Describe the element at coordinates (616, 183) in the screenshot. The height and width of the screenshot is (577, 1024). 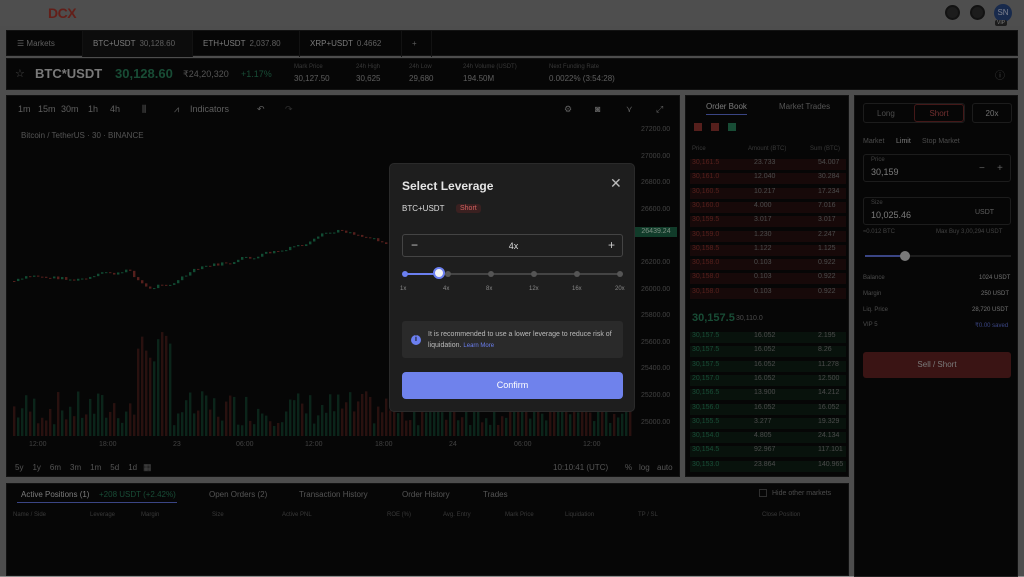
I see `close-icon: ✕` at that location.